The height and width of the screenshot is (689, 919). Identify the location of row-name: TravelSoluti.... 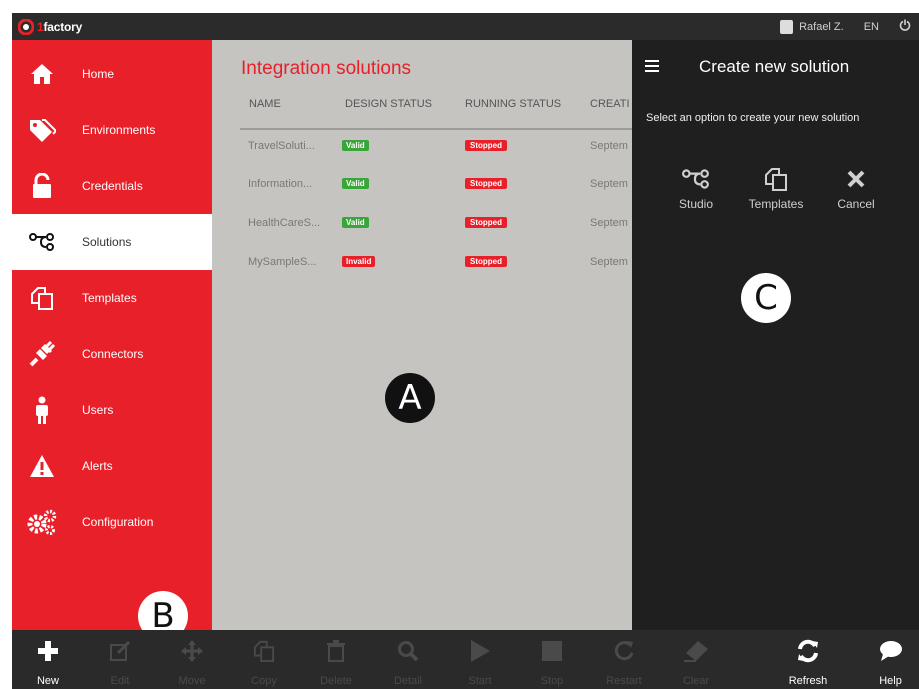
(281, 146).